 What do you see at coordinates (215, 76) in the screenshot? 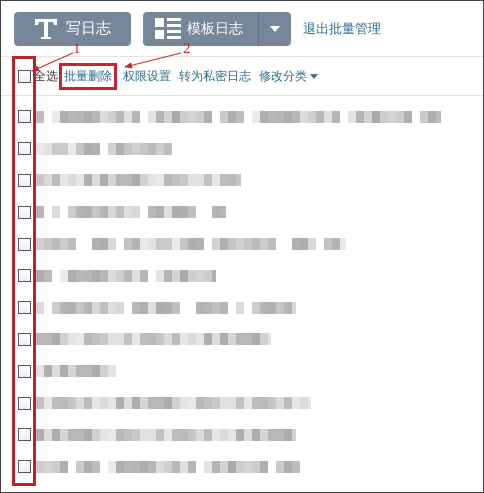
I see `action-link: 转为私密日志` at bounding box center [215, 76].